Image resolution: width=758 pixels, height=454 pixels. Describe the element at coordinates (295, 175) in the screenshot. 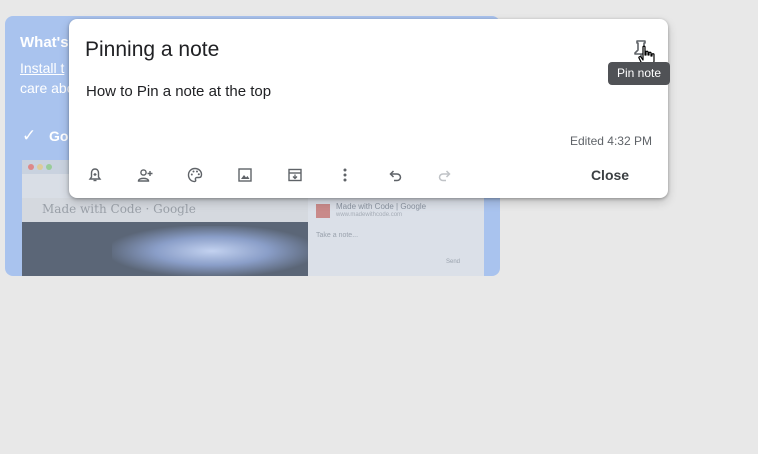

I see `archive-icon` at that location.